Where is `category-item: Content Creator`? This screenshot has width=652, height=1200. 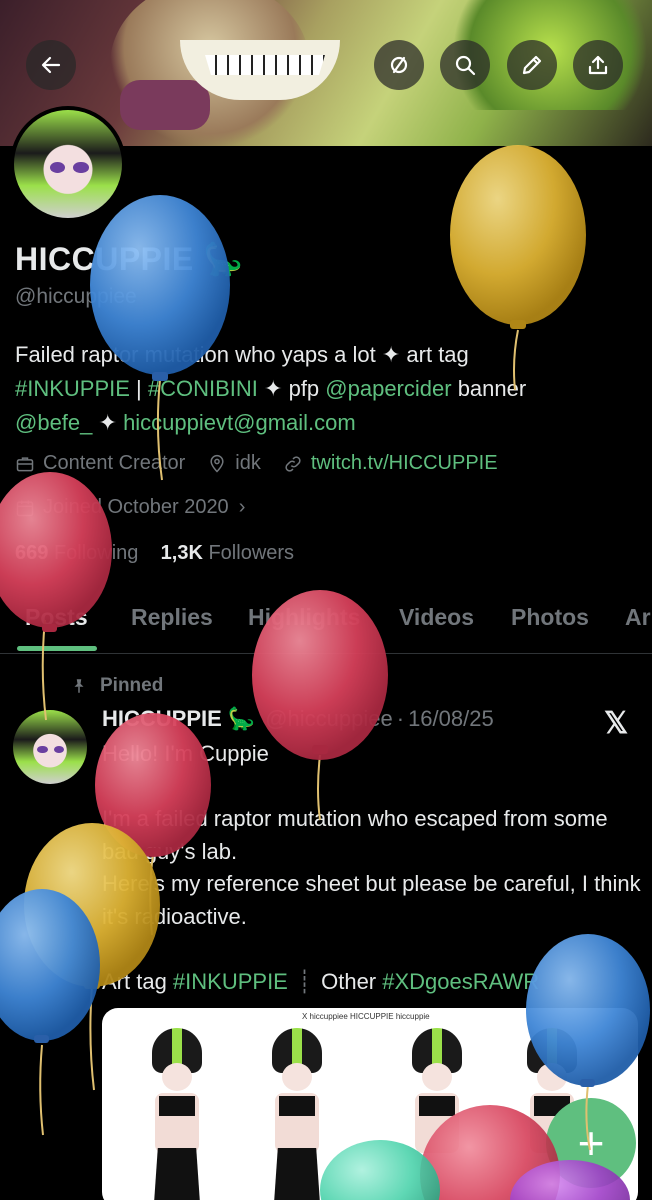 category-item: Content Creator is located at coordinates (100, 463).